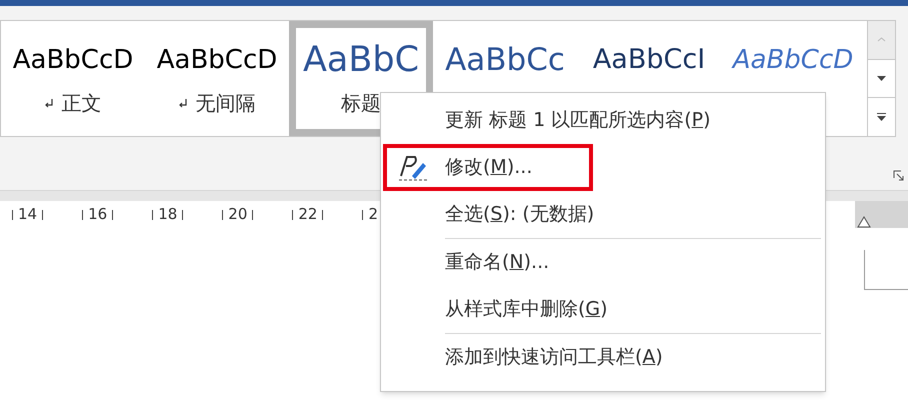 This screenshot has height=418, width=908. I want to click on style-sample: AaBbC, so click(361, 60).